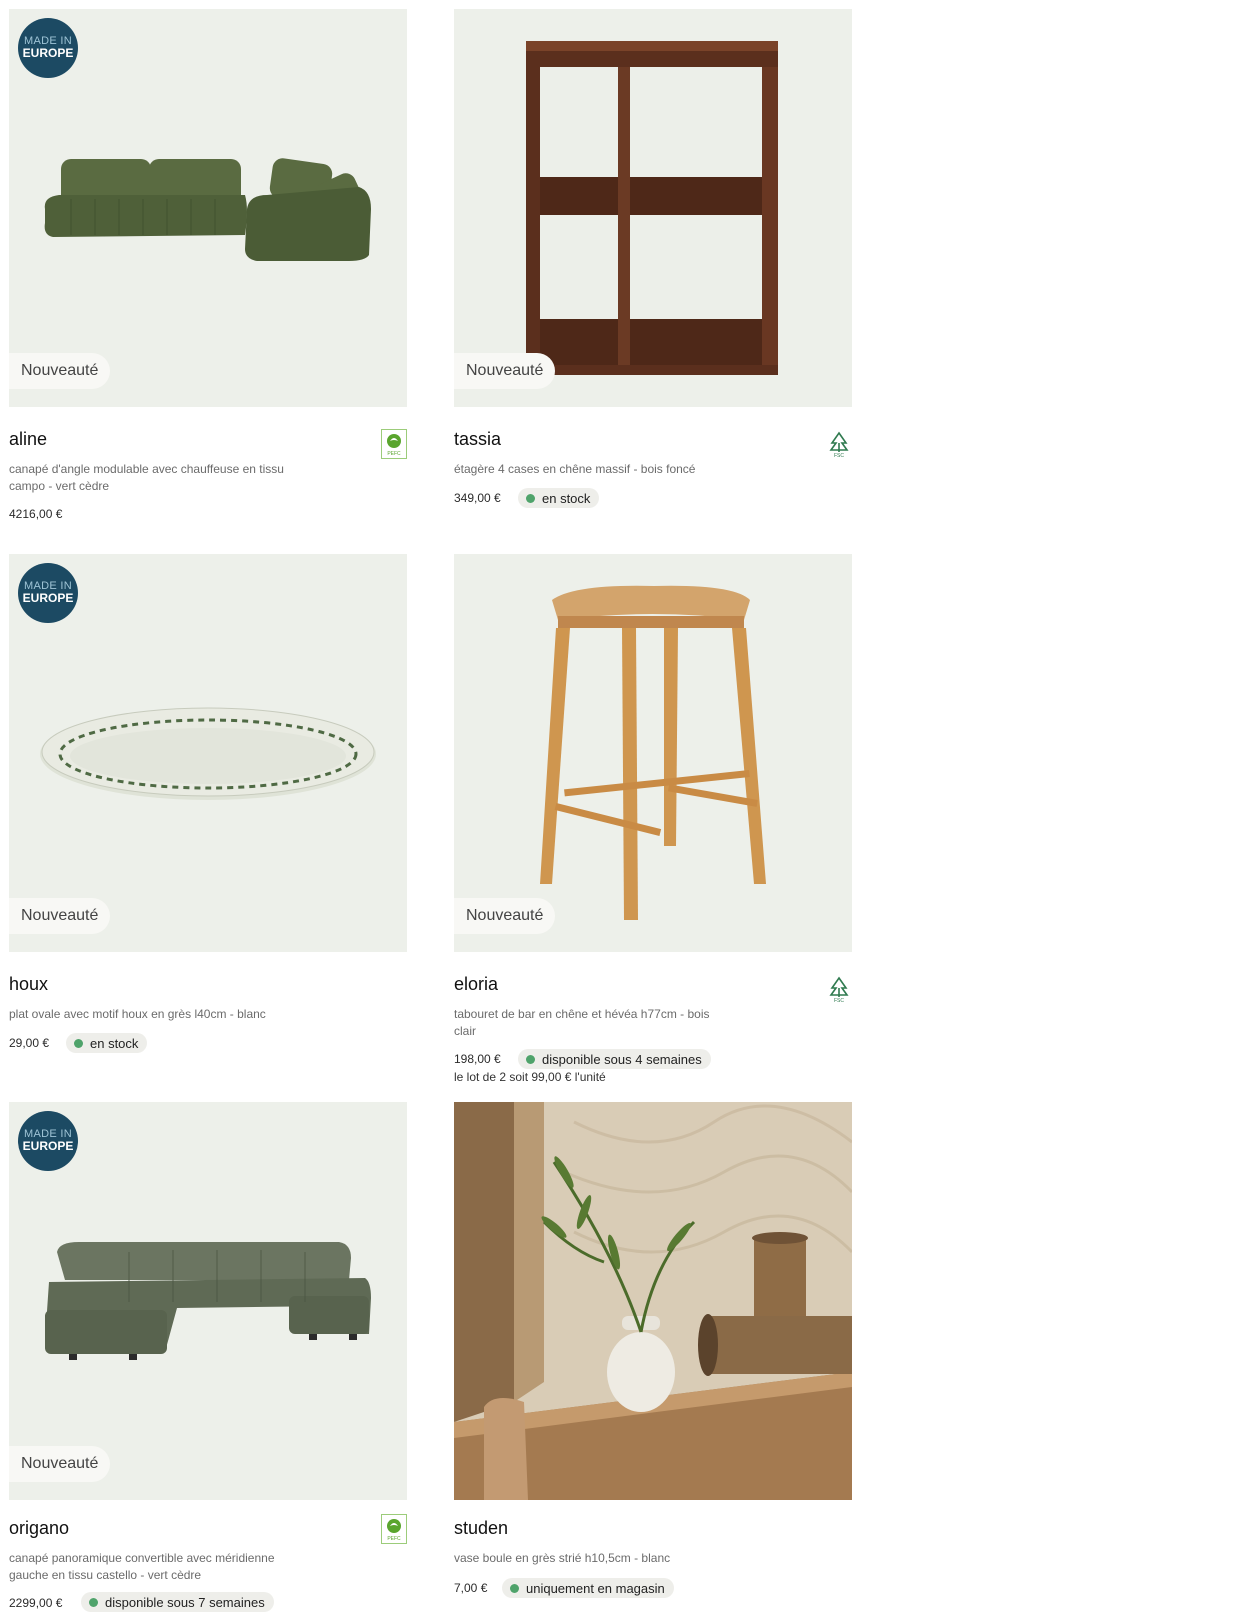 Image resolution: width=1250 pixels, height=1612 pixels. I want to click on stock-status: uniquement en magasin, so click(588, 1588).